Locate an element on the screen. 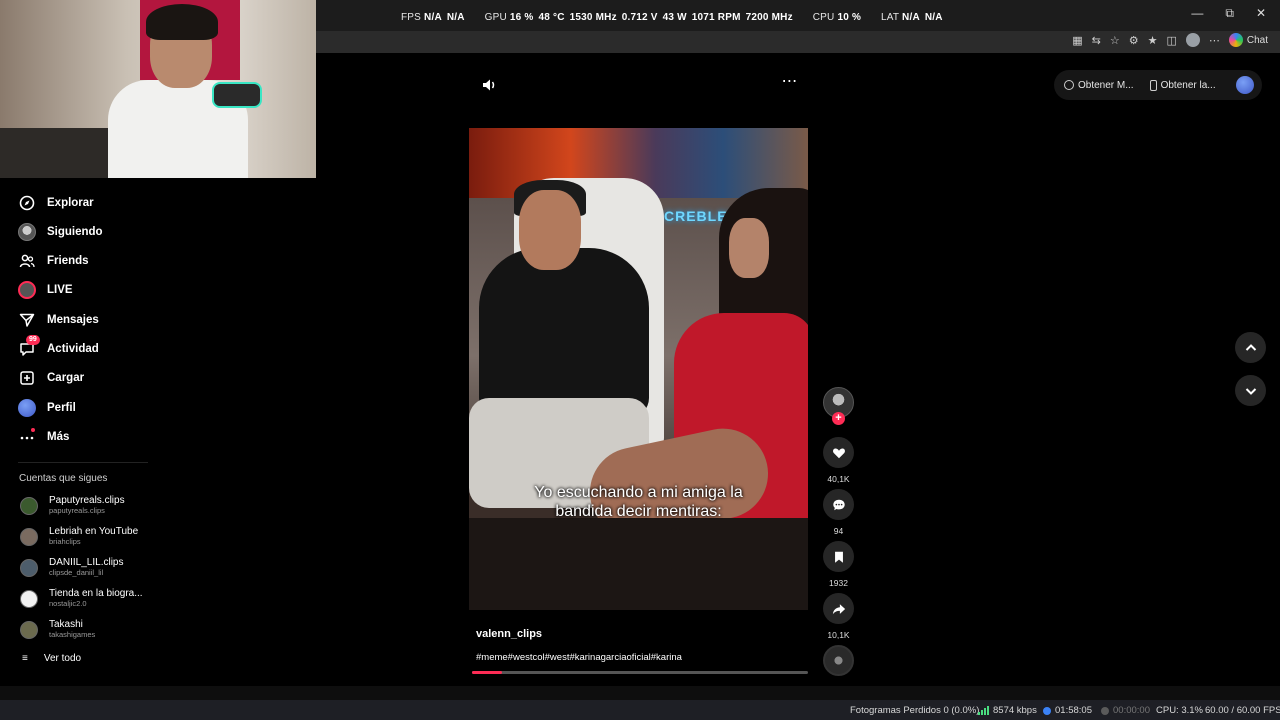 The width and height of the screenshot is (1280, 720). video-progress-bar is located at coordinates (640, 672).